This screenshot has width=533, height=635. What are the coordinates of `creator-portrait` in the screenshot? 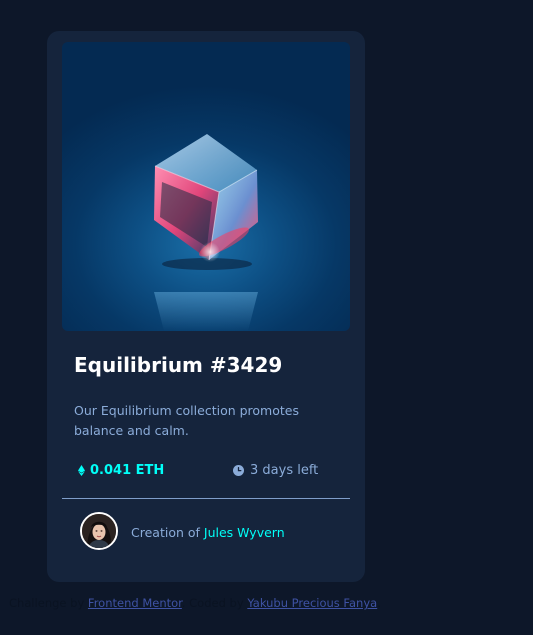 It's located at (99, 531).